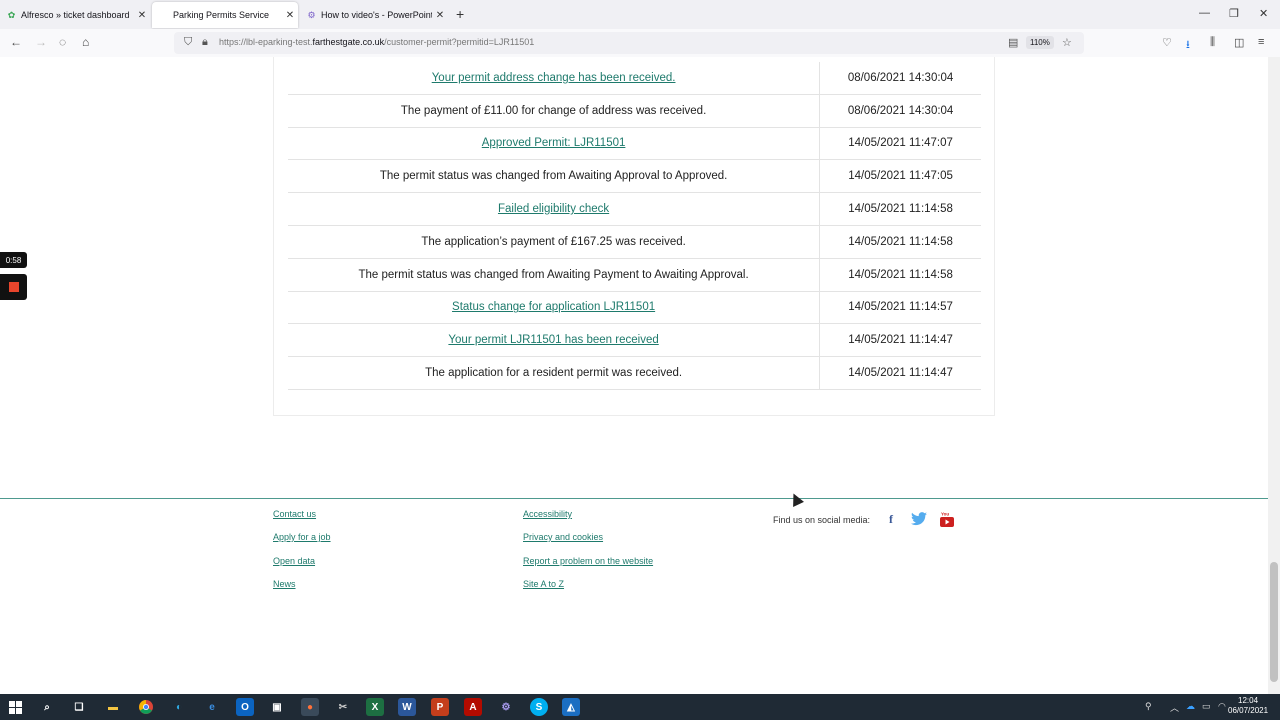 Image resolution: width=1280 pixels, height=720 pixels. I want to click on onedrive-icon: ☁, so click(1190, 706).